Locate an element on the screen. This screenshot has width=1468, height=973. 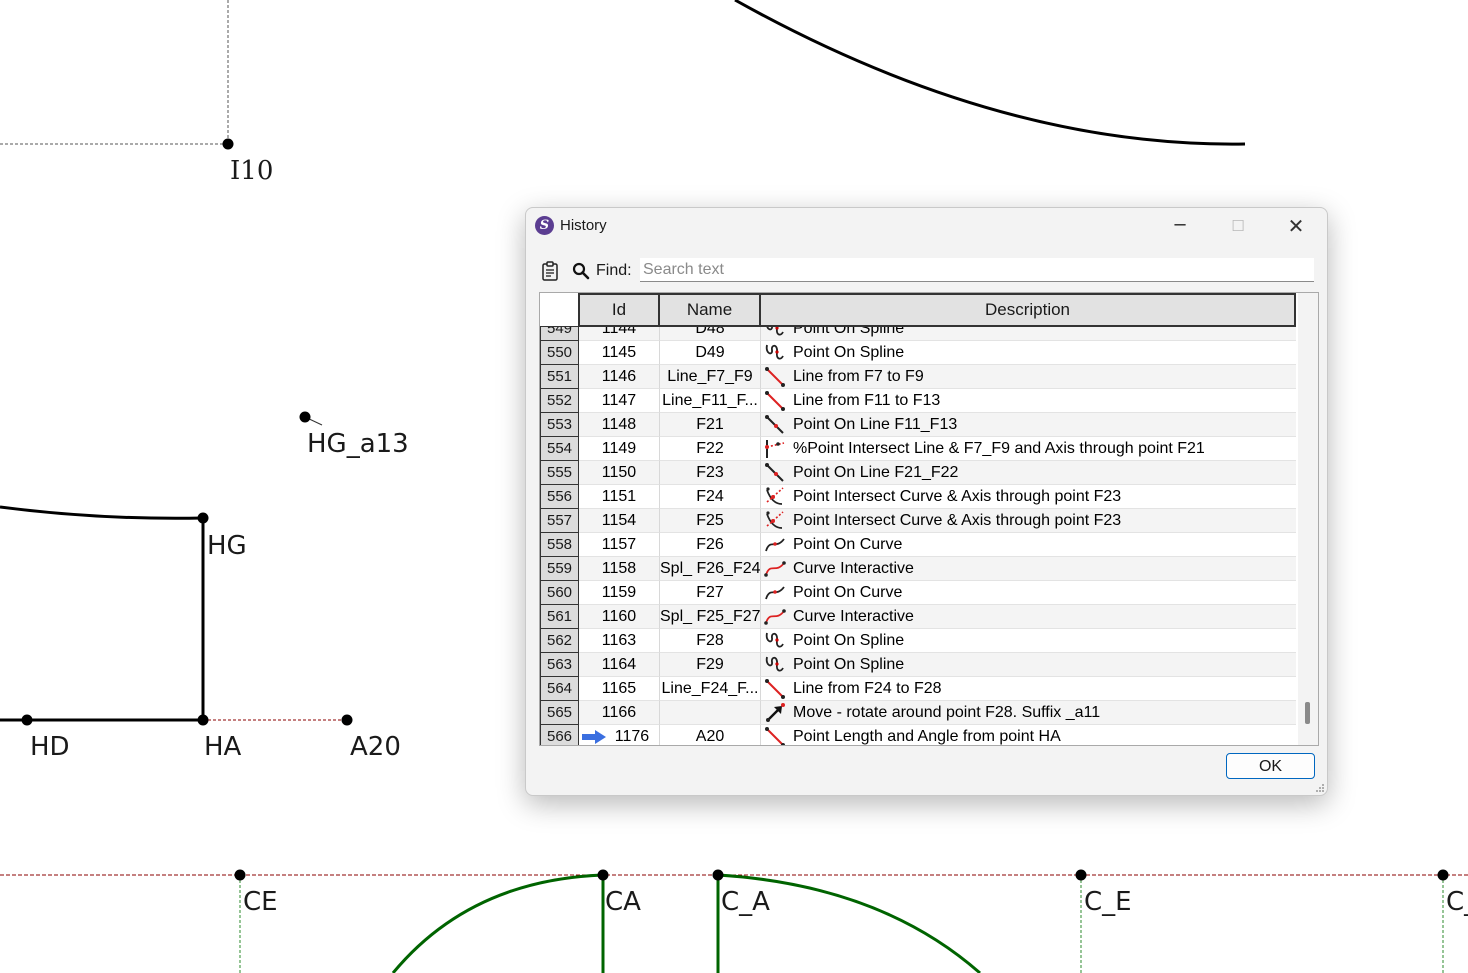
cell-description: Point On Line F21_F22 is located at coordinates (1028, 473).